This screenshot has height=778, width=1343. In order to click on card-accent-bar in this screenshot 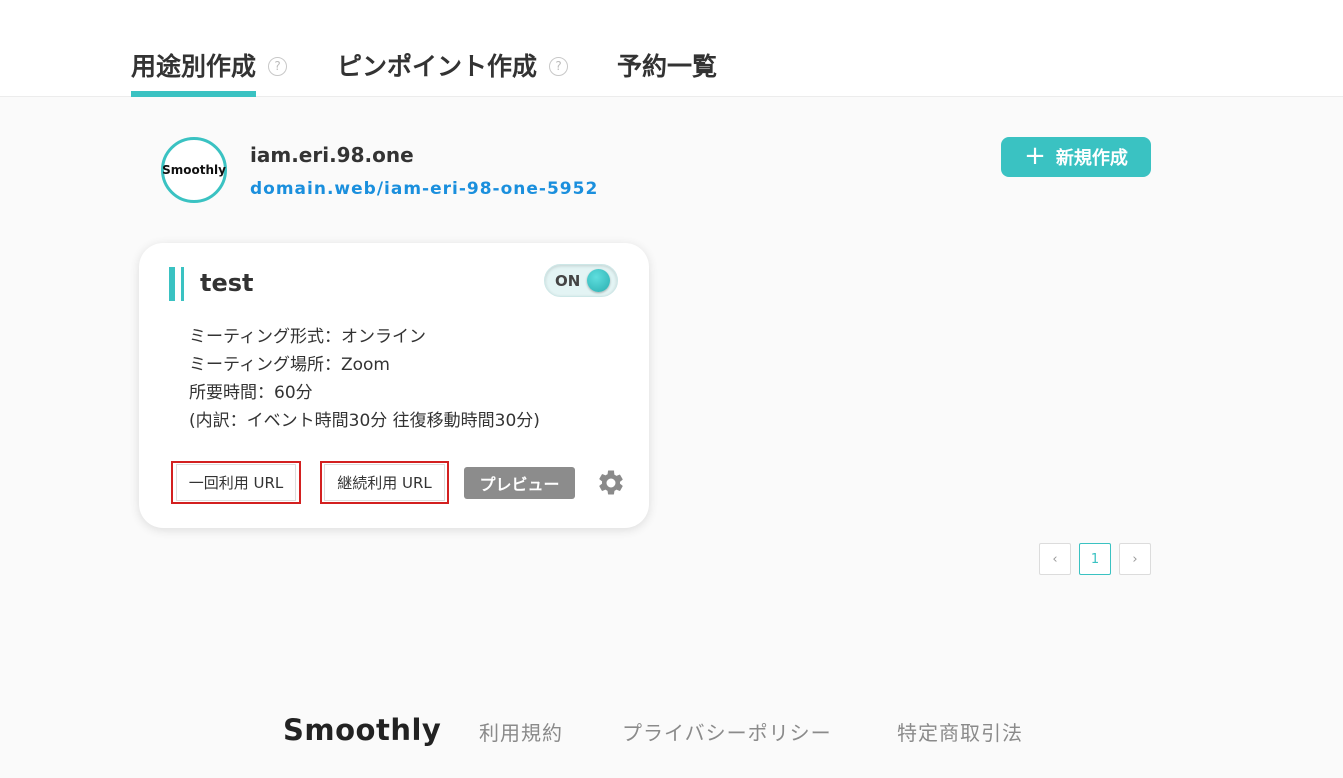, I will do `click(176, 284)`.